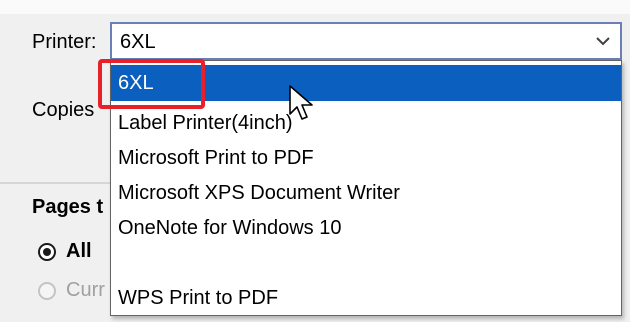 The height and width of the screenshot is (322, 630). What do you see at coordinates (68, 207) in the screenshot?
I see `pages-section-label: Pages t` at bounding box center [68, 207].